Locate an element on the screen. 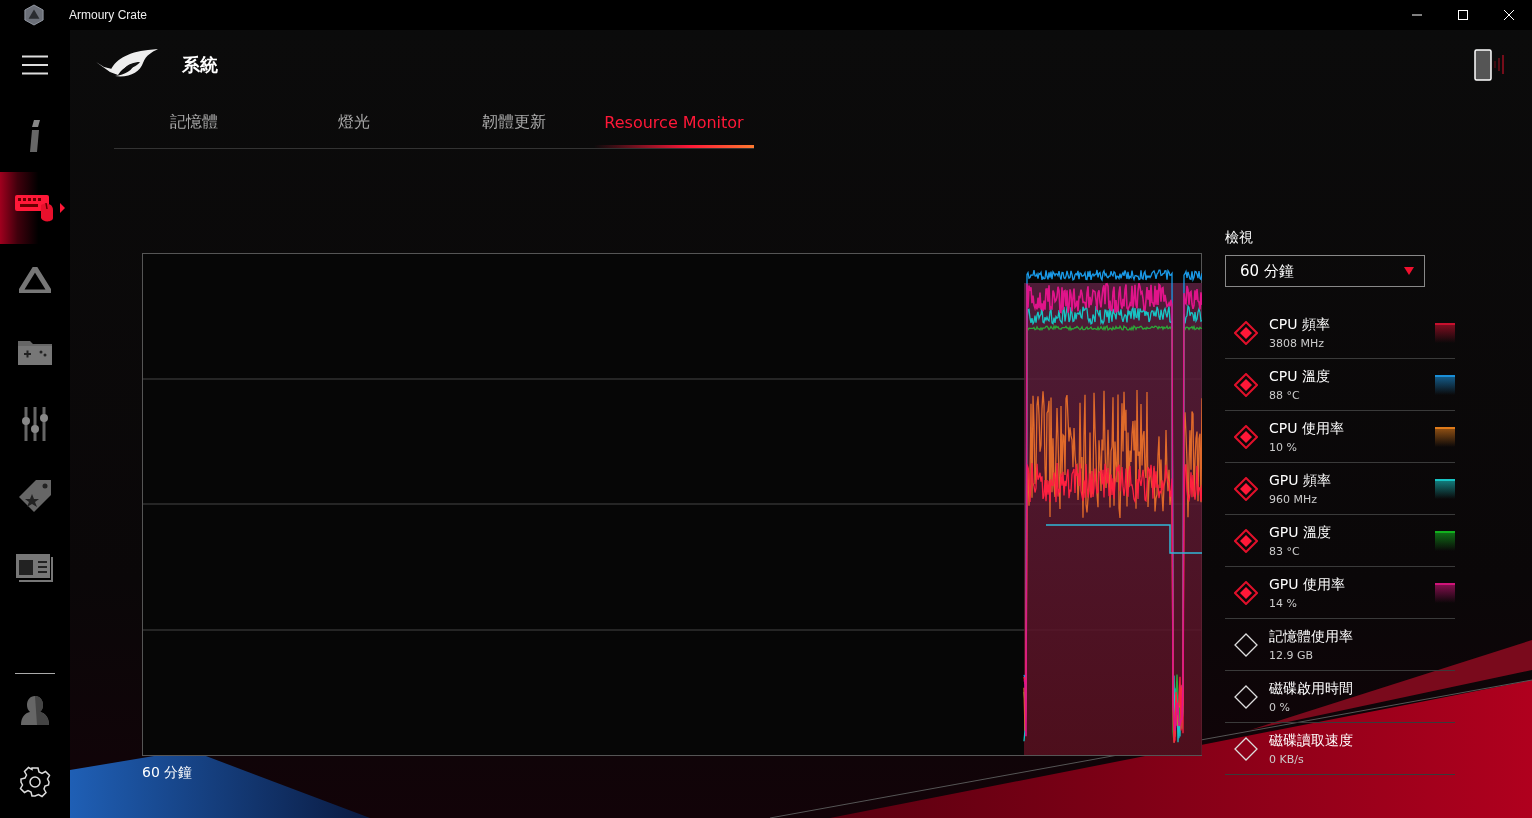  tab: 記憶體 is located at coordinates (194, 124).